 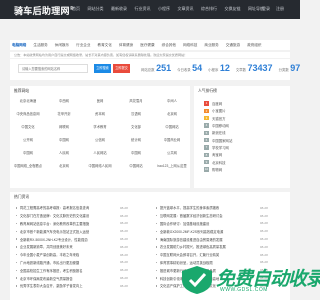 What do you see at coordinates (136, 114) in the screenshot?
I see `recommended-site-link: 汉语网` at bounding box center [136, 114].